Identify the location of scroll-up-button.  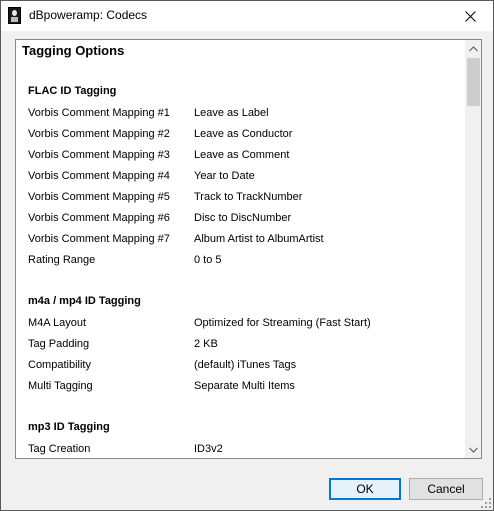
(473, 48).